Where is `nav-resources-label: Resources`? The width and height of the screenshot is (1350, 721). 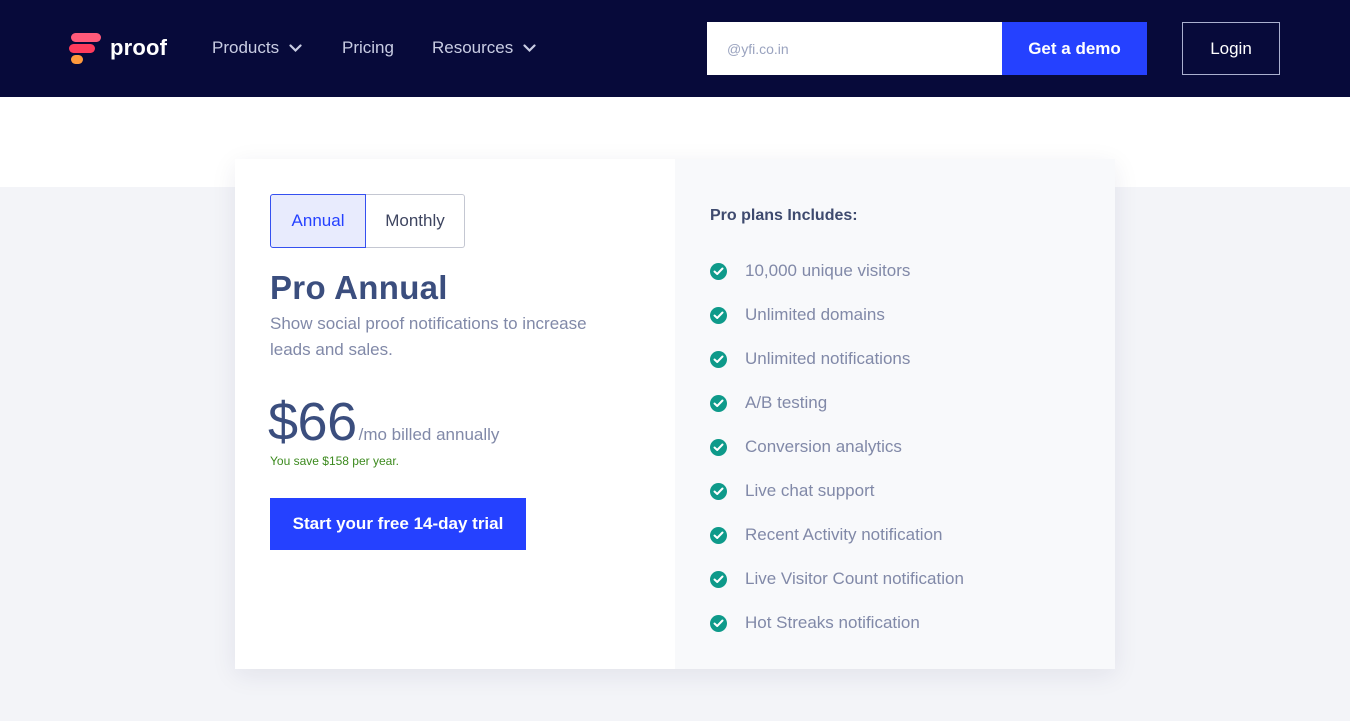 nav-resources-label: Resources is located at coordinates (473, 47).